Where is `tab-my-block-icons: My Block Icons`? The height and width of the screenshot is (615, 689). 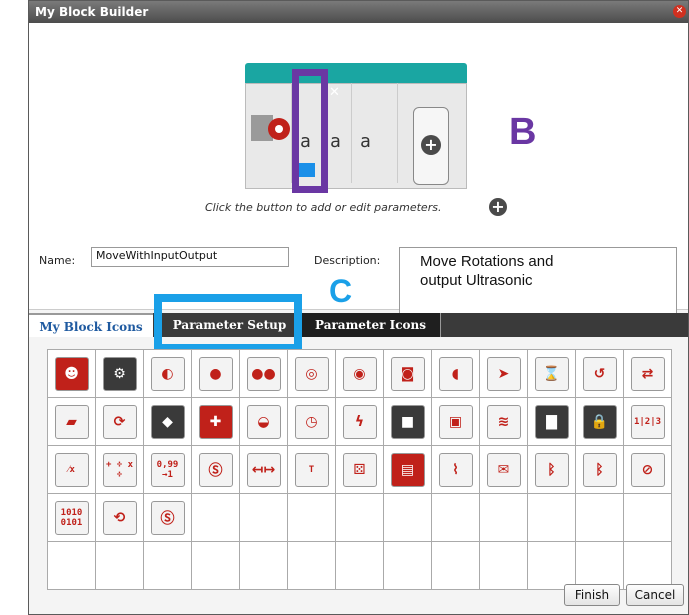
tab-my-block-icons: My Block Icons is located at coordinates (91, 325).